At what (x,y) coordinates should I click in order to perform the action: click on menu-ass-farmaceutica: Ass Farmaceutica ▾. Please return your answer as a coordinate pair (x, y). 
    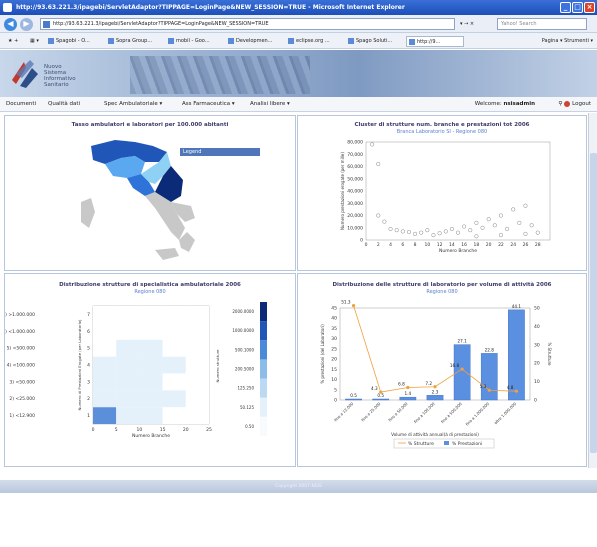
    Looking at the image, I should click on (208, 104).